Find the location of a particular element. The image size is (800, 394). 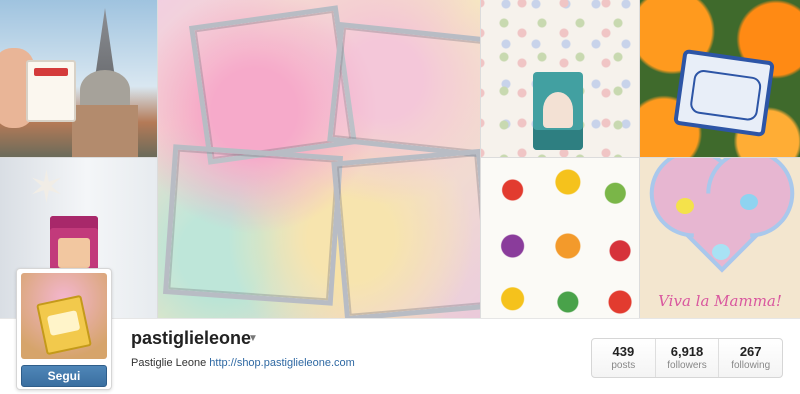

photo-tile-flowers-tin is located at coordinates (720, 78).